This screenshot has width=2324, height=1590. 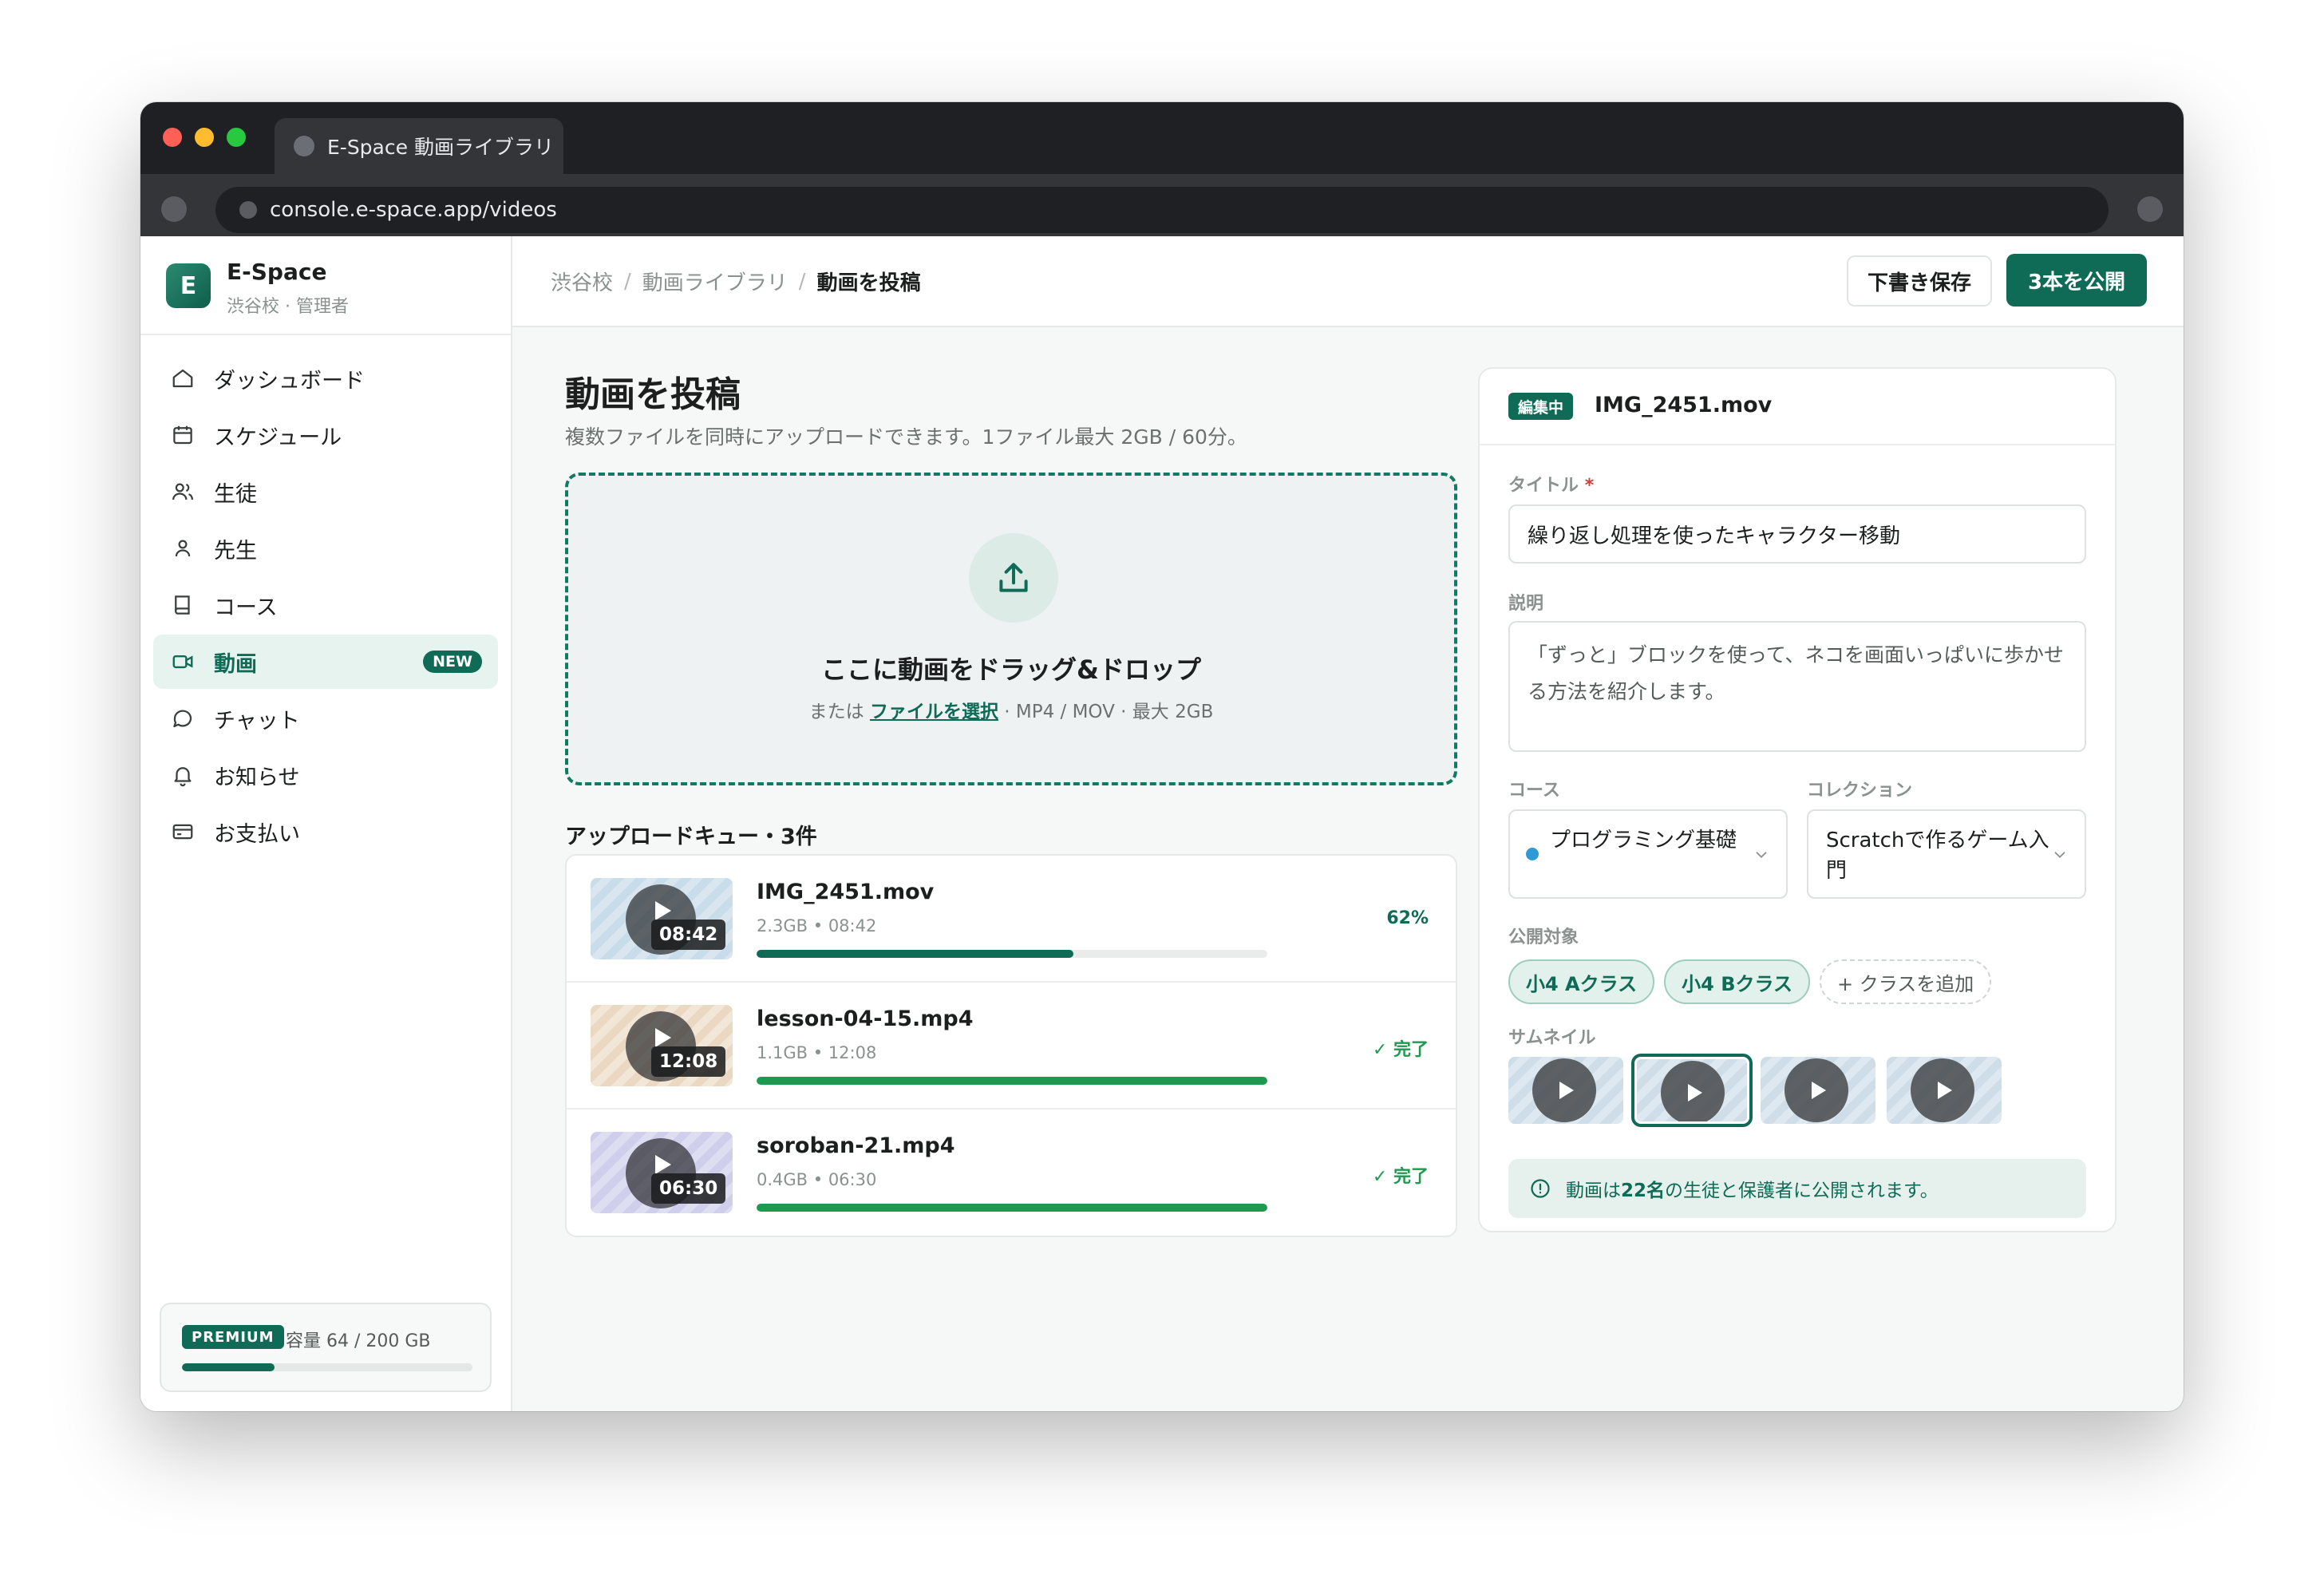 I want to click on storage-usage-bar, so click(x=327, y=1367).